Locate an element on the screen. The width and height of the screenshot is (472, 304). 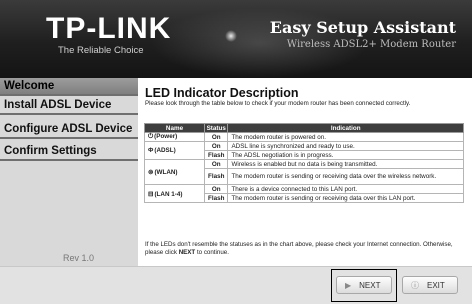
footer-next-emphasis: NEXT is located at coordinates (187, 252).